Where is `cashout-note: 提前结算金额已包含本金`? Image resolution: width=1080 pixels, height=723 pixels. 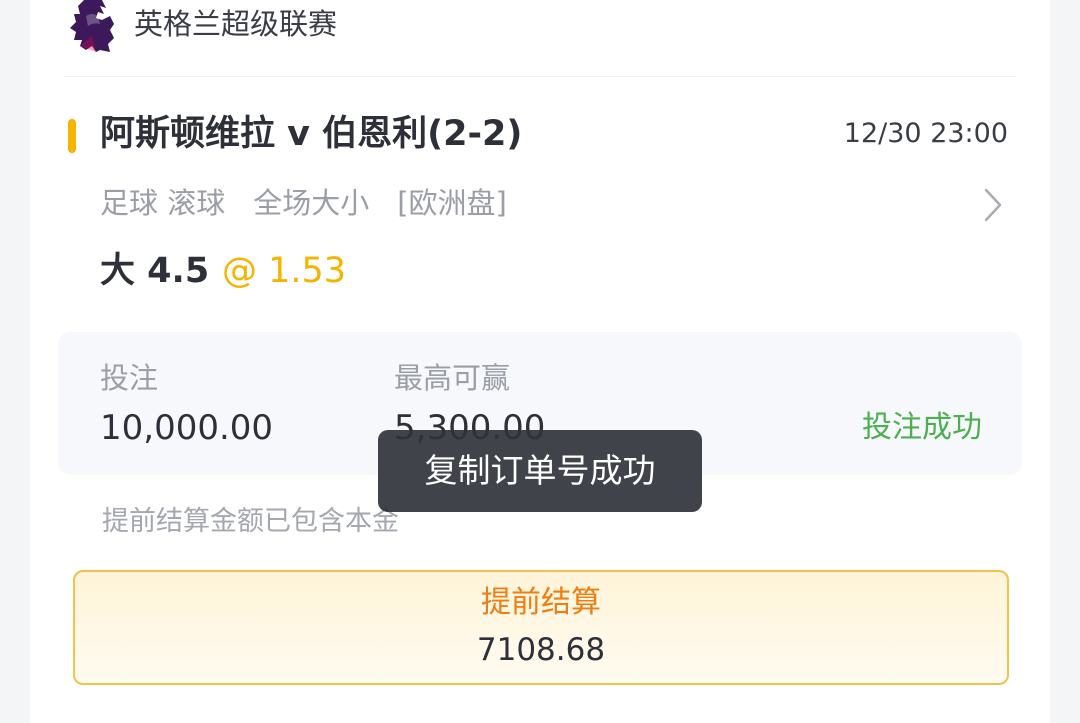 cashout-note: 提前结算金额已包含本金 is located at coordinates (250, 521).